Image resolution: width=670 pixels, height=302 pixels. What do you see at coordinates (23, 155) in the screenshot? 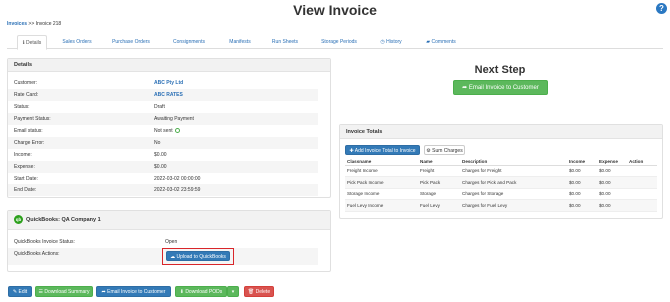
I see `detail-label: Income:` at bounding box center [23, 155].